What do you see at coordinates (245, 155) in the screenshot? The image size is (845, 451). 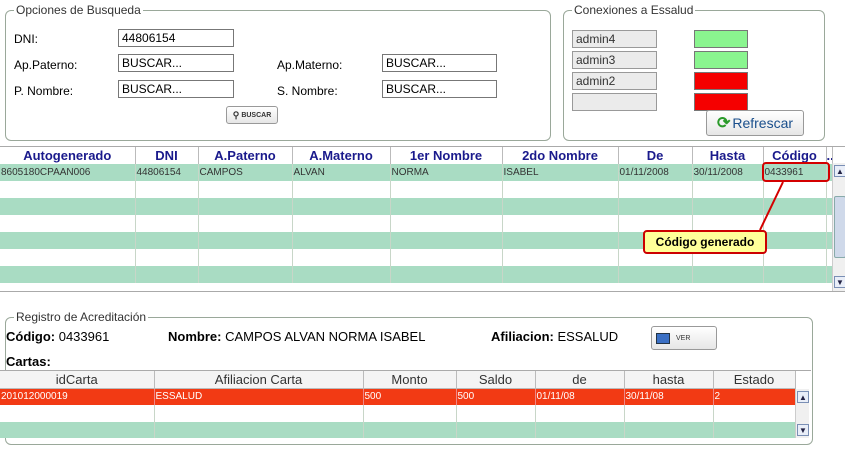 I see `column-header: A.Paterno` at bounding box center [245, 155].